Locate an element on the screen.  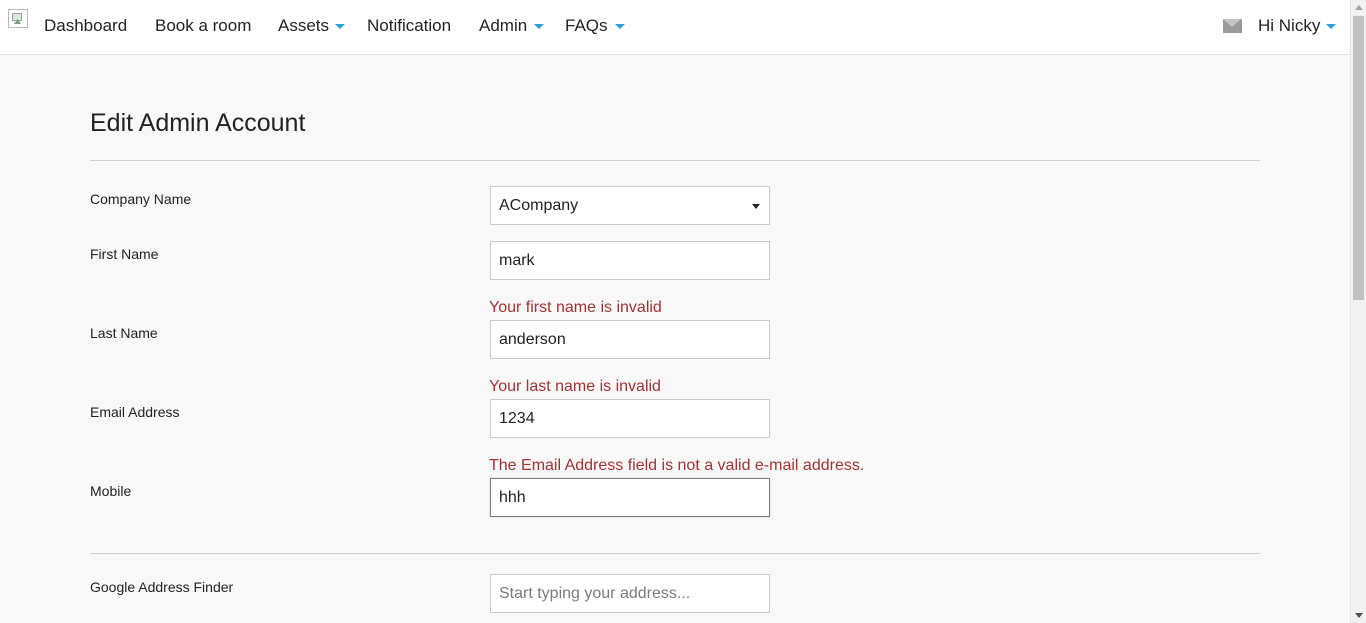
nav-admin: Admin is located at coordinates (503, 26).